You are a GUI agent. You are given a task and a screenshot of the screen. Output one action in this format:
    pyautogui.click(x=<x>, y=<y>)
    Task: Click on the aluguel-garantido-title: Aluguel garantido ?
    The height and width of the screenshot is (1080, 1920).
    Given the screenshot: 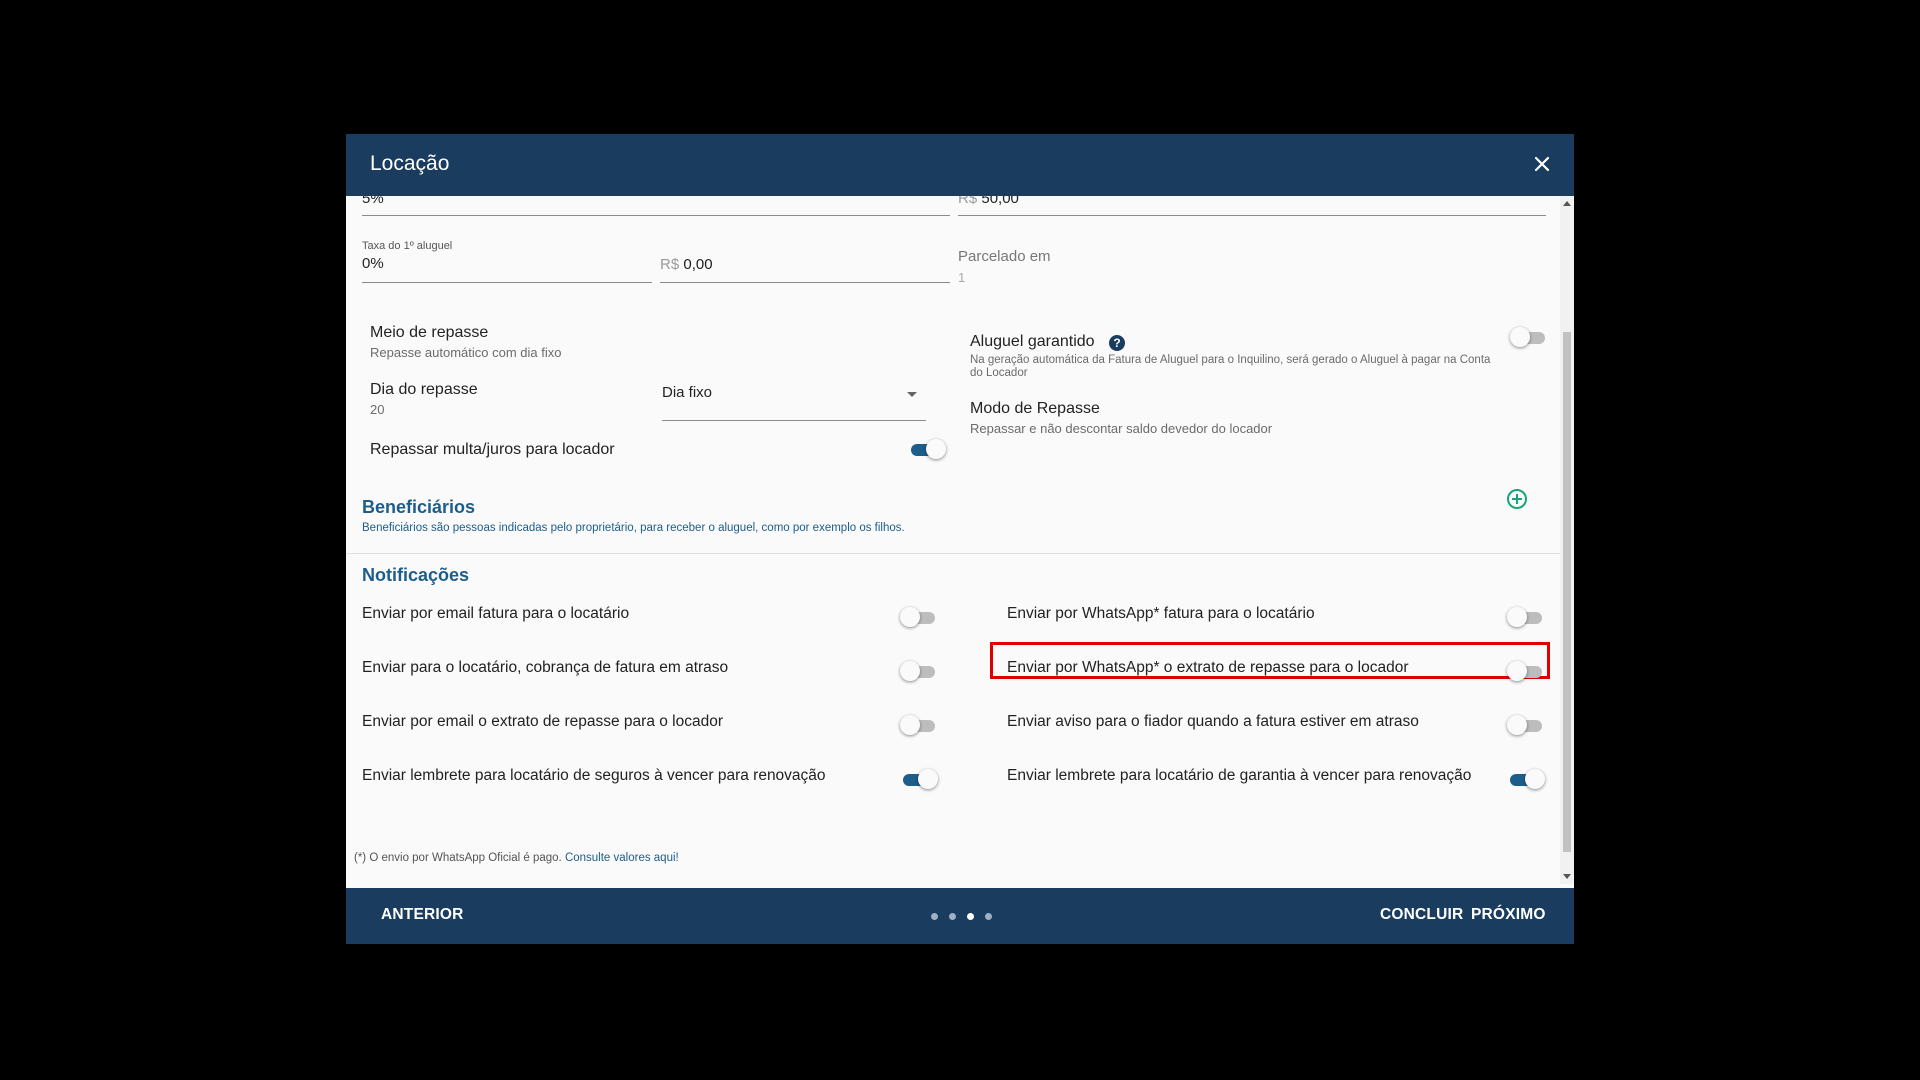 What is the action you would take?
    pyautogui.click(x=1047, y=342)
    